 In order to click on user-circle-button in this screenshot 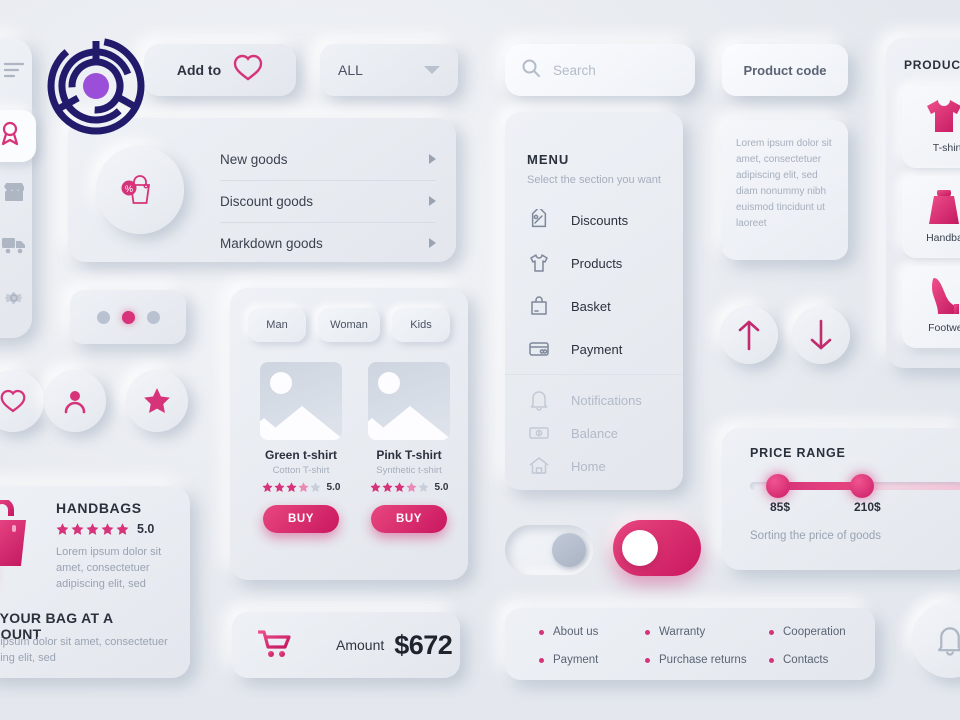, I will do `click(75, 401)`.